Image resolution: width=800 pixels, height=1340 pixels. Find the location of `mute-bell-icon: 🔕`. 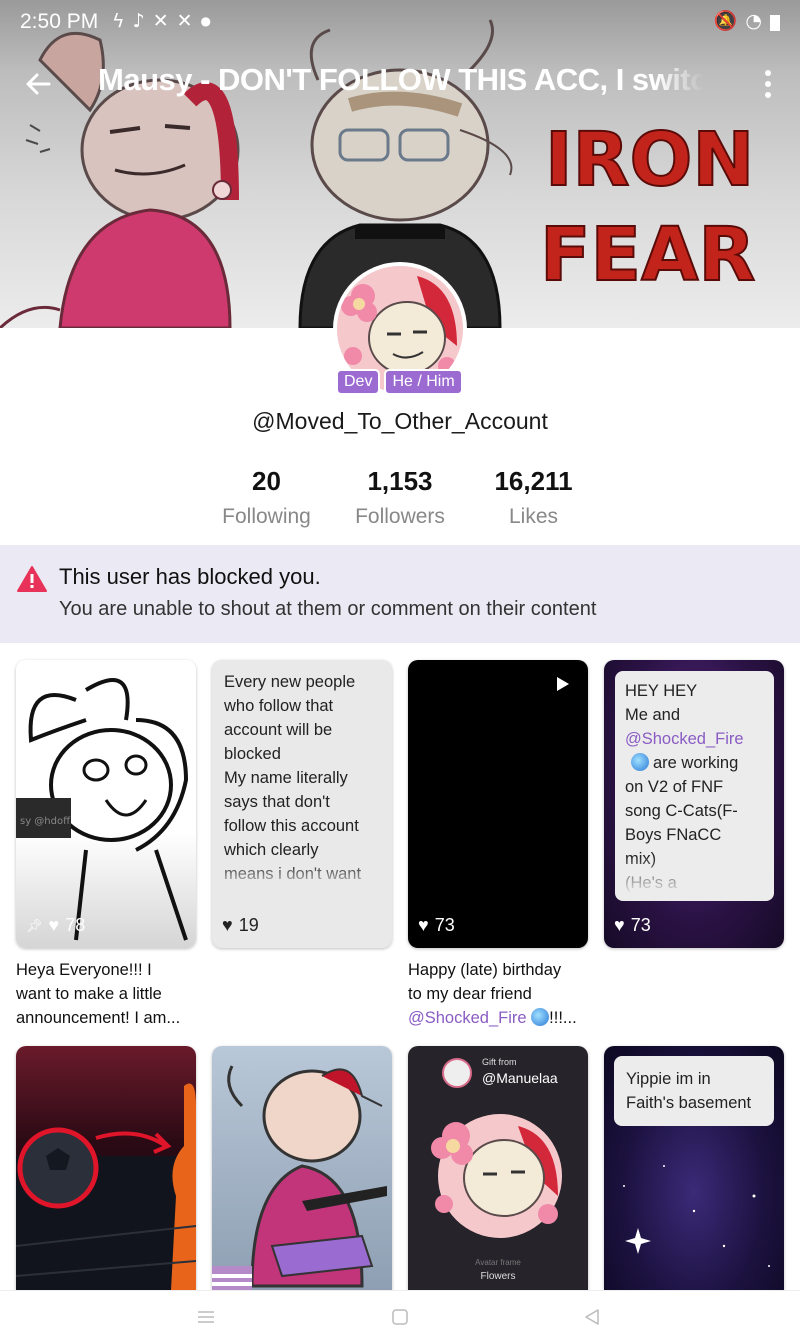

mute-bell-icon: 🔕 is located at coordinates (725, 21).